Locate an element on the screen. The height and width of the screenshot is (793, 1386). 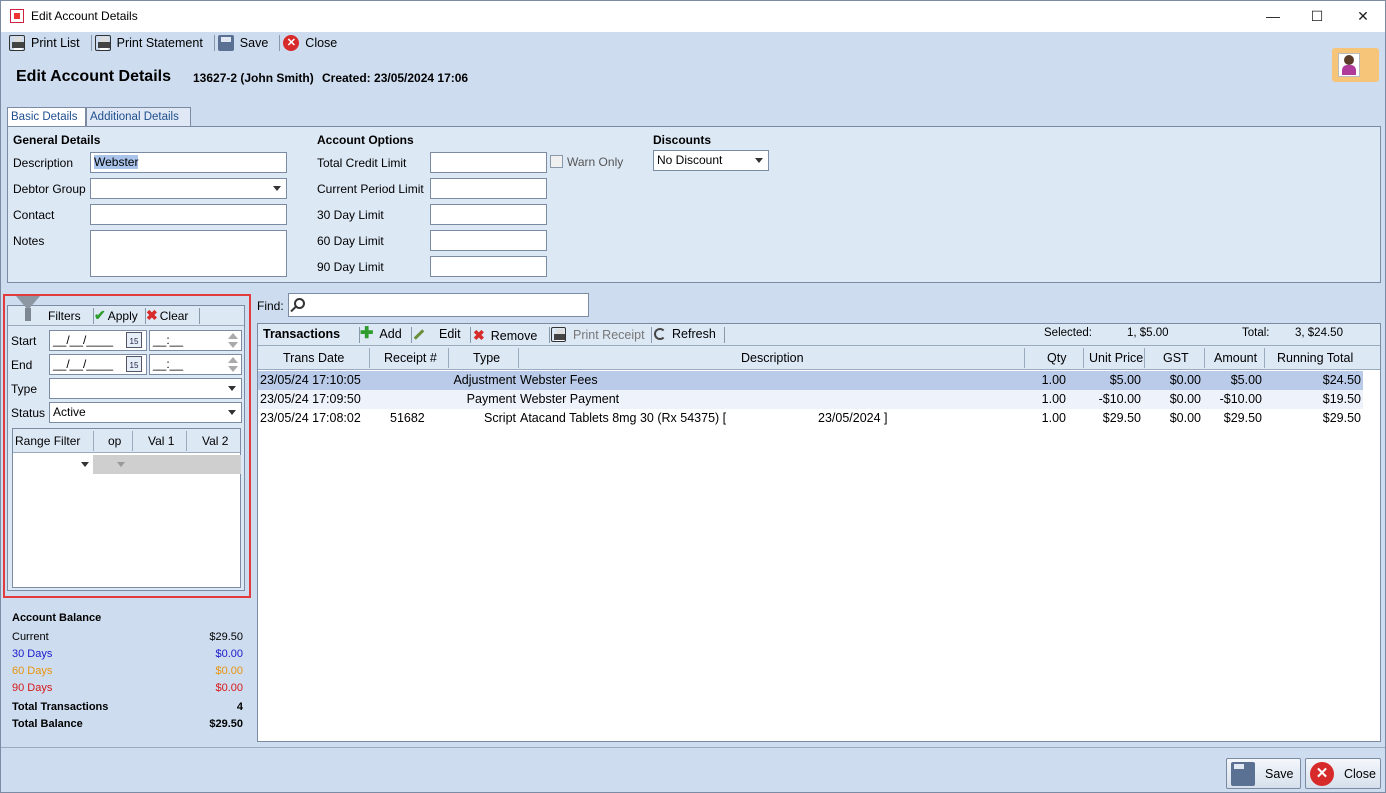
app-icon is located at coordinates (17, 16).